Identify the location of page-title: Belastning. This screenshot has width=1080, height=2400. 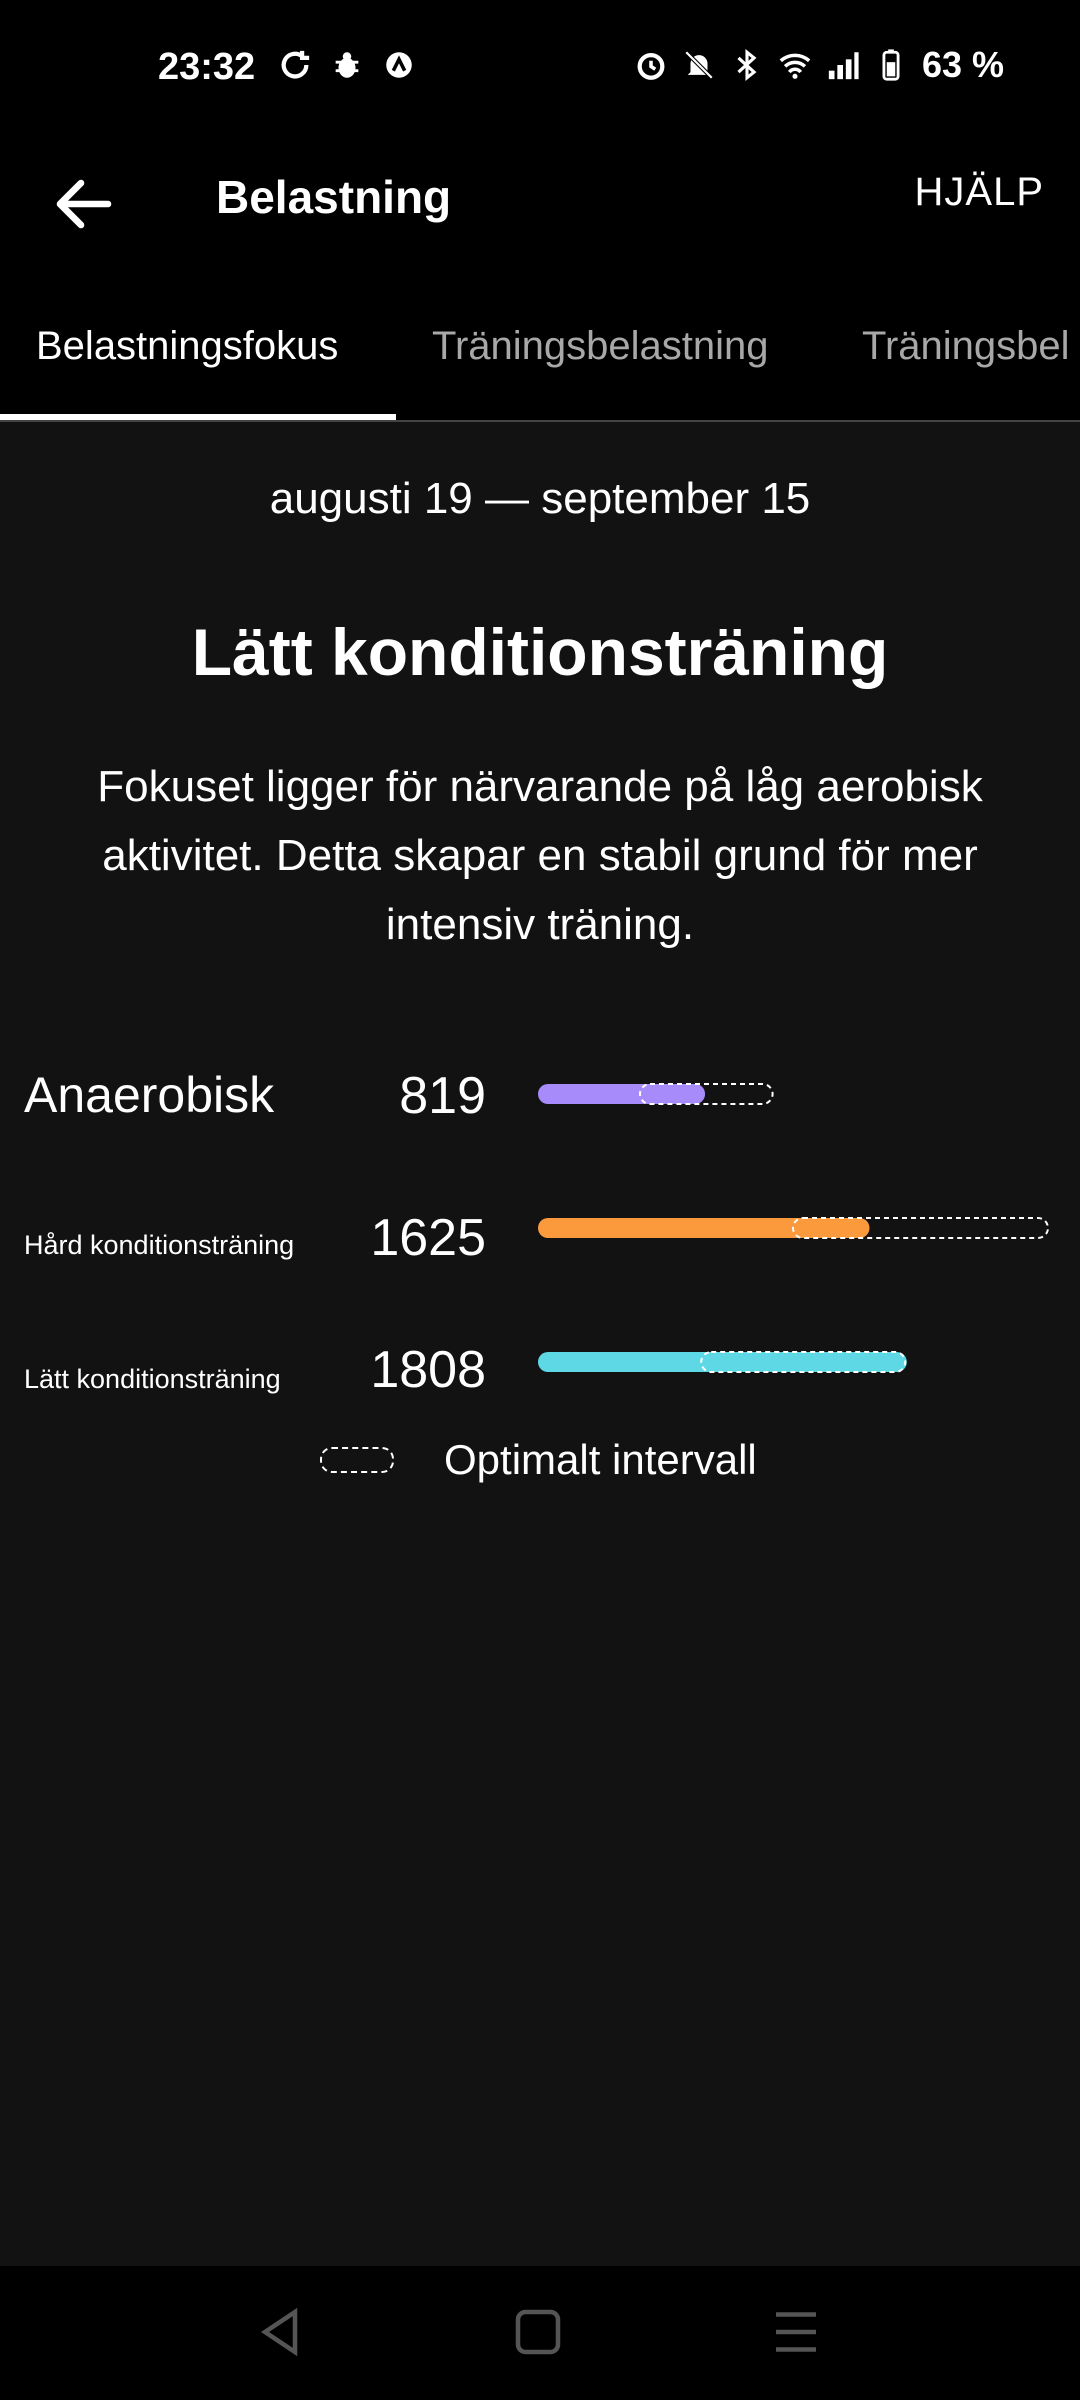
(334, 197).